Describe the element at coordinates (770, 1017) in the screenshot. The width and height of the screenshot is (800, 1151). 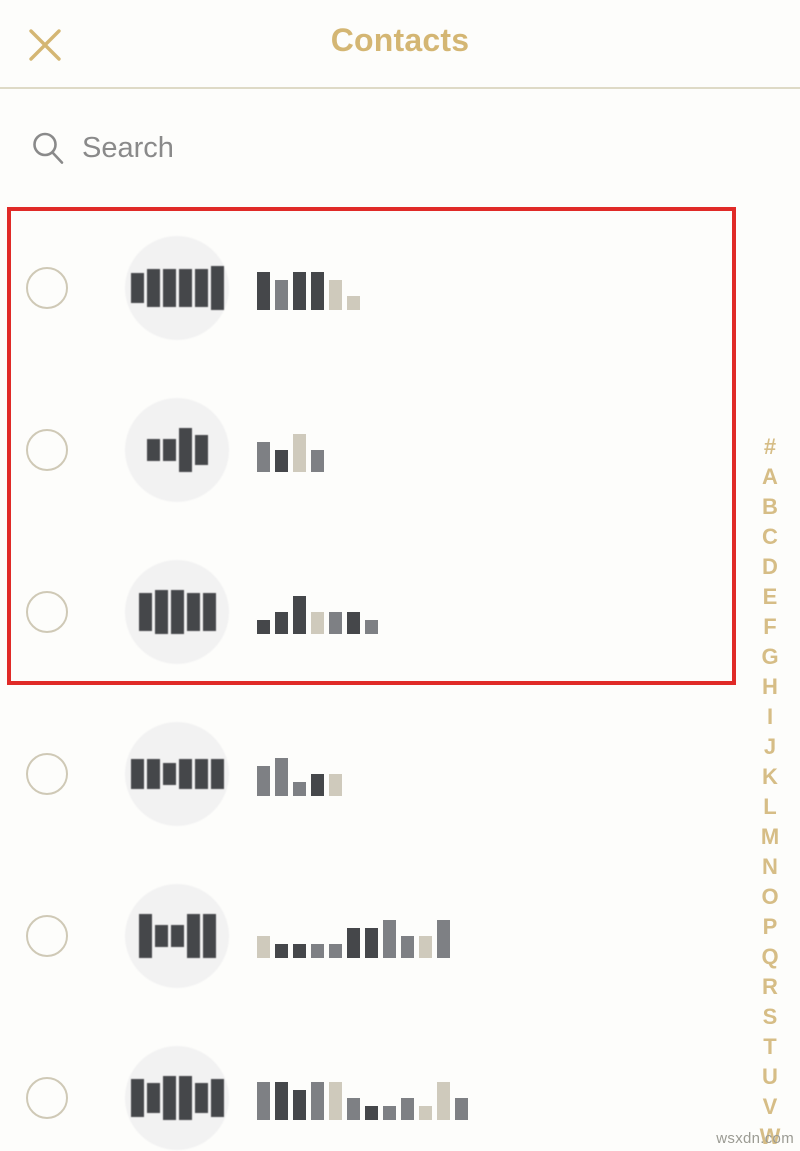
I see `alpha-index-letter: S` at that location.